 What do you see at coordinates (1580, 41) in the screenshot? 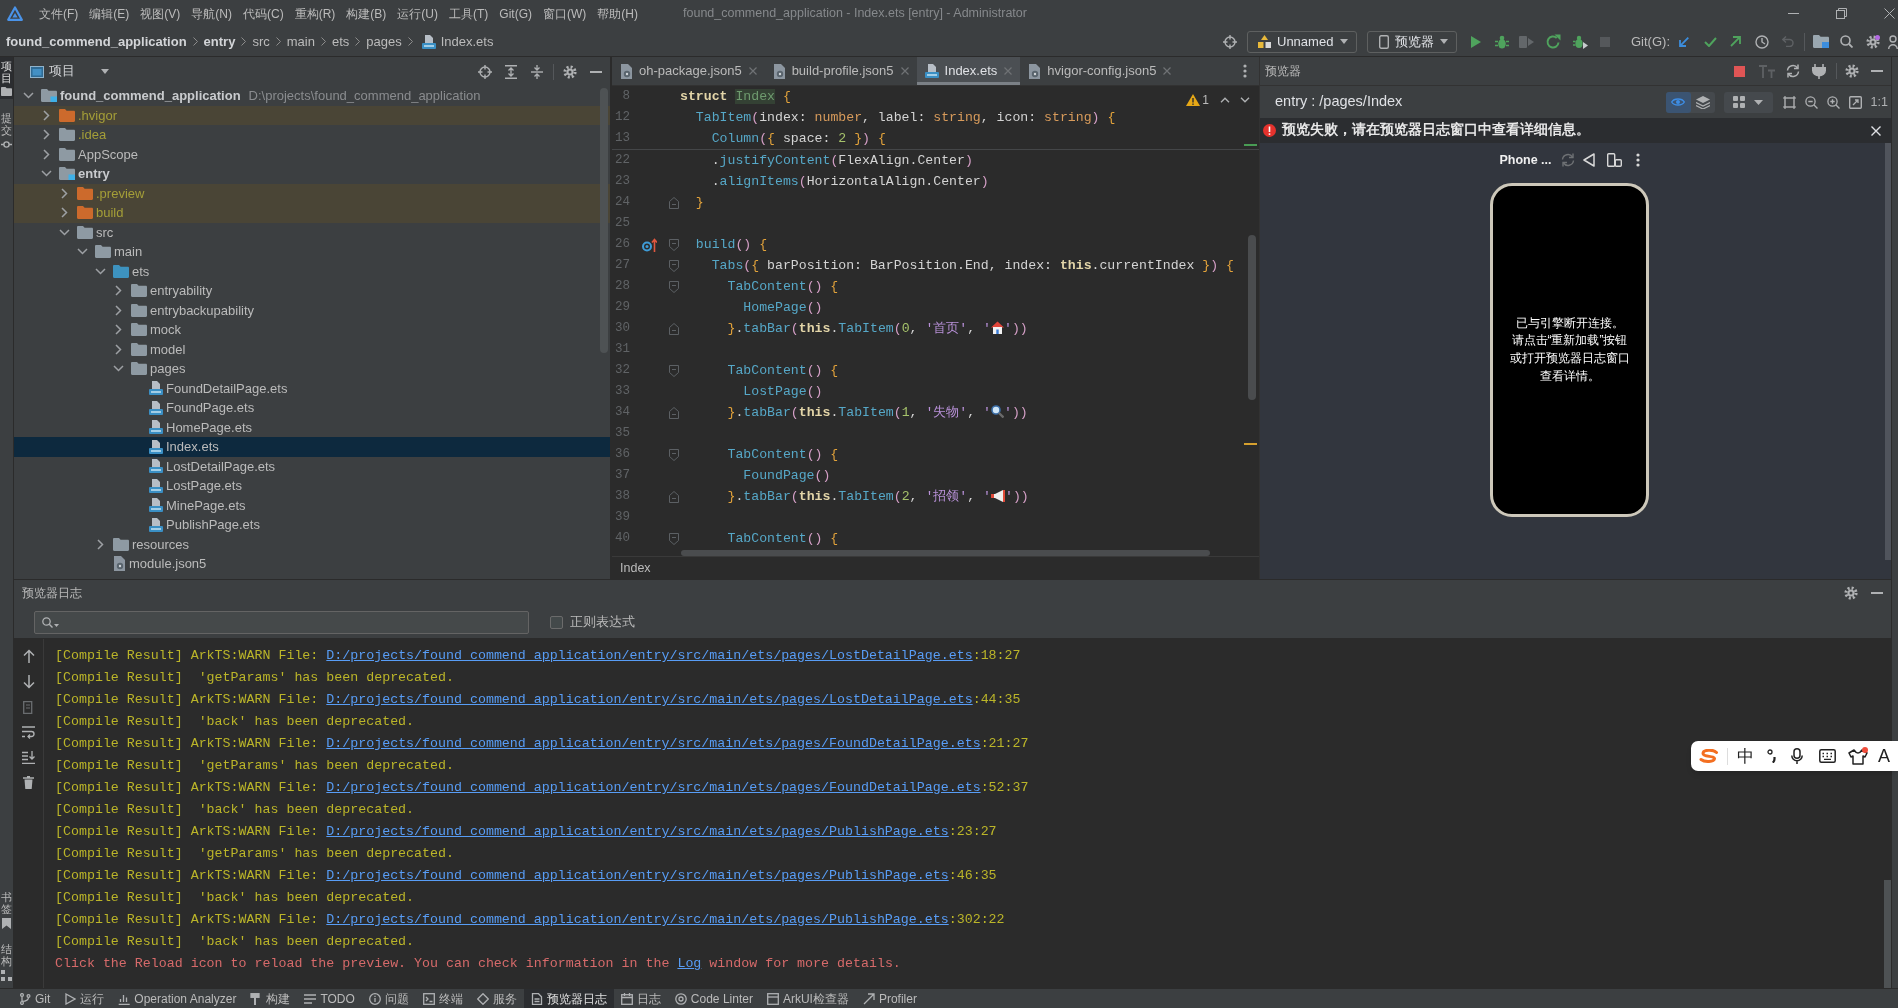
I see `bug-arrow-icon` at bounding box center [1580, 41].